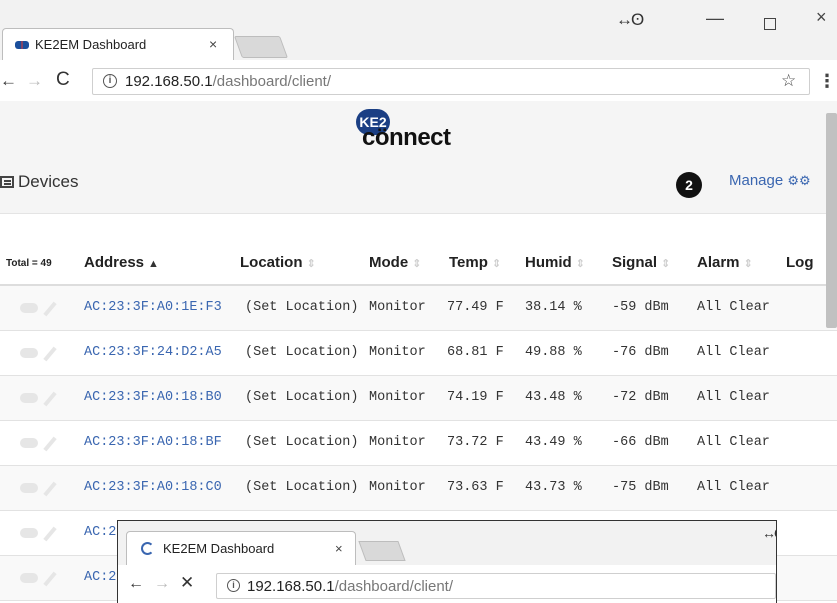 Image resolution: width=837 pixels, height=603 pixels. Describe the element at coordinates (555, 262) in the screenshot. I see `col-humid: Humid ⇕` at that location.